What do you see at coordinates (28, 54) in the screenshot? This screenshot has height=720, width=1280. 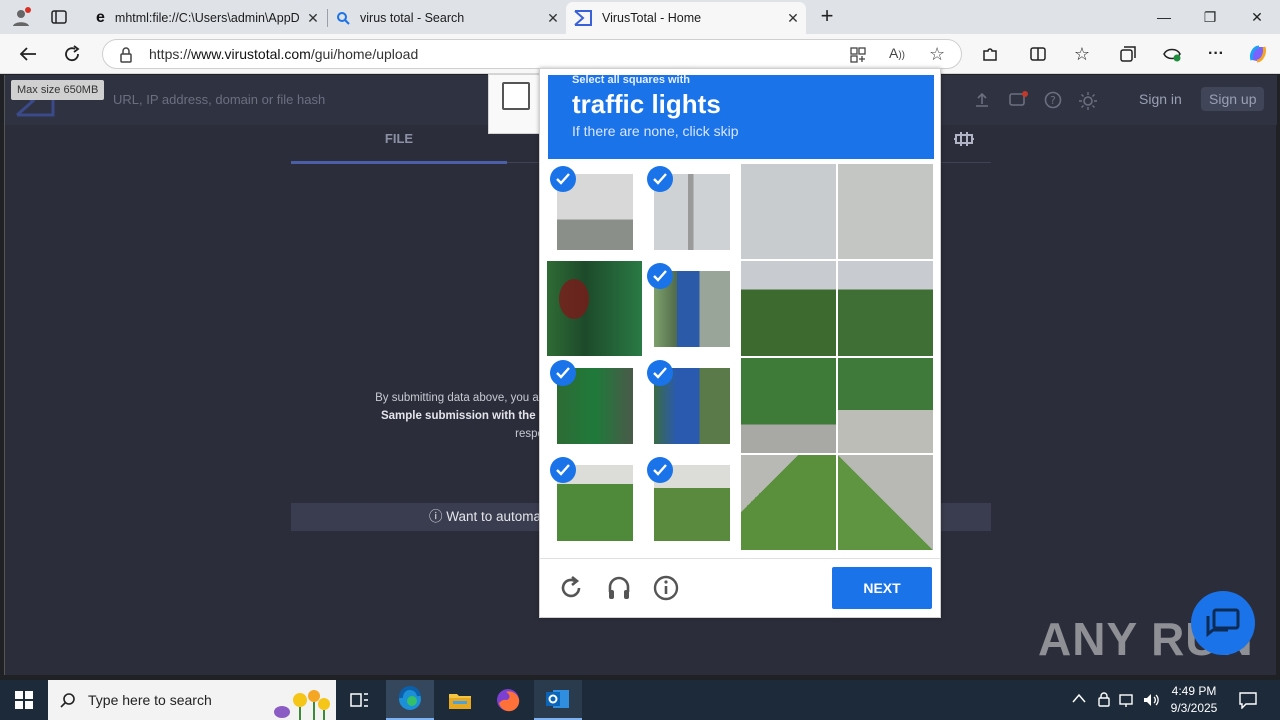 I see `back-icon` at bounding box center [28, 54].